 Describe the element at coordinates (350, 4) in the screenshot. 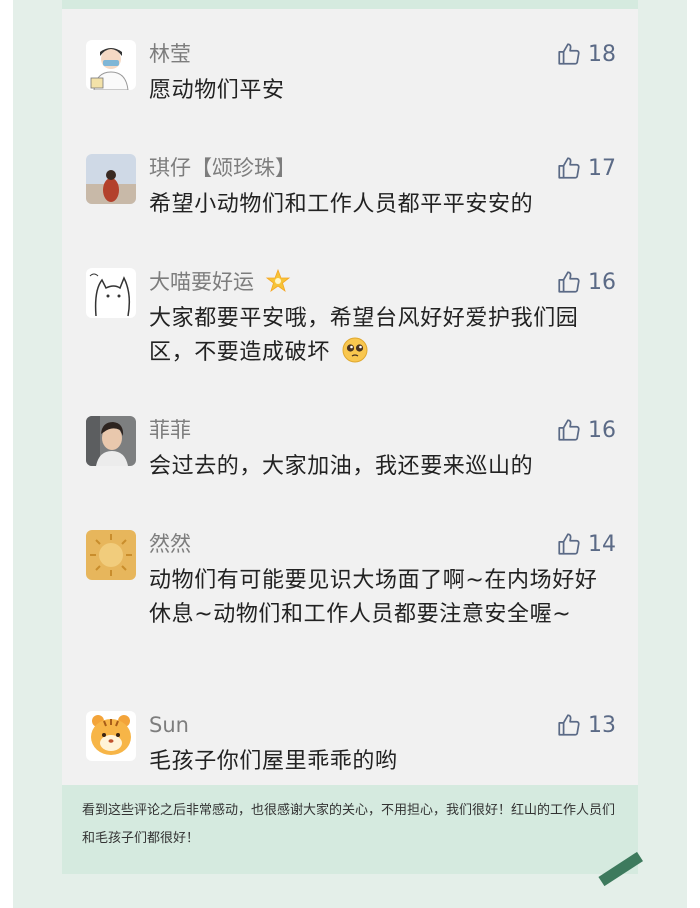

I see `card-top-band` at that location.